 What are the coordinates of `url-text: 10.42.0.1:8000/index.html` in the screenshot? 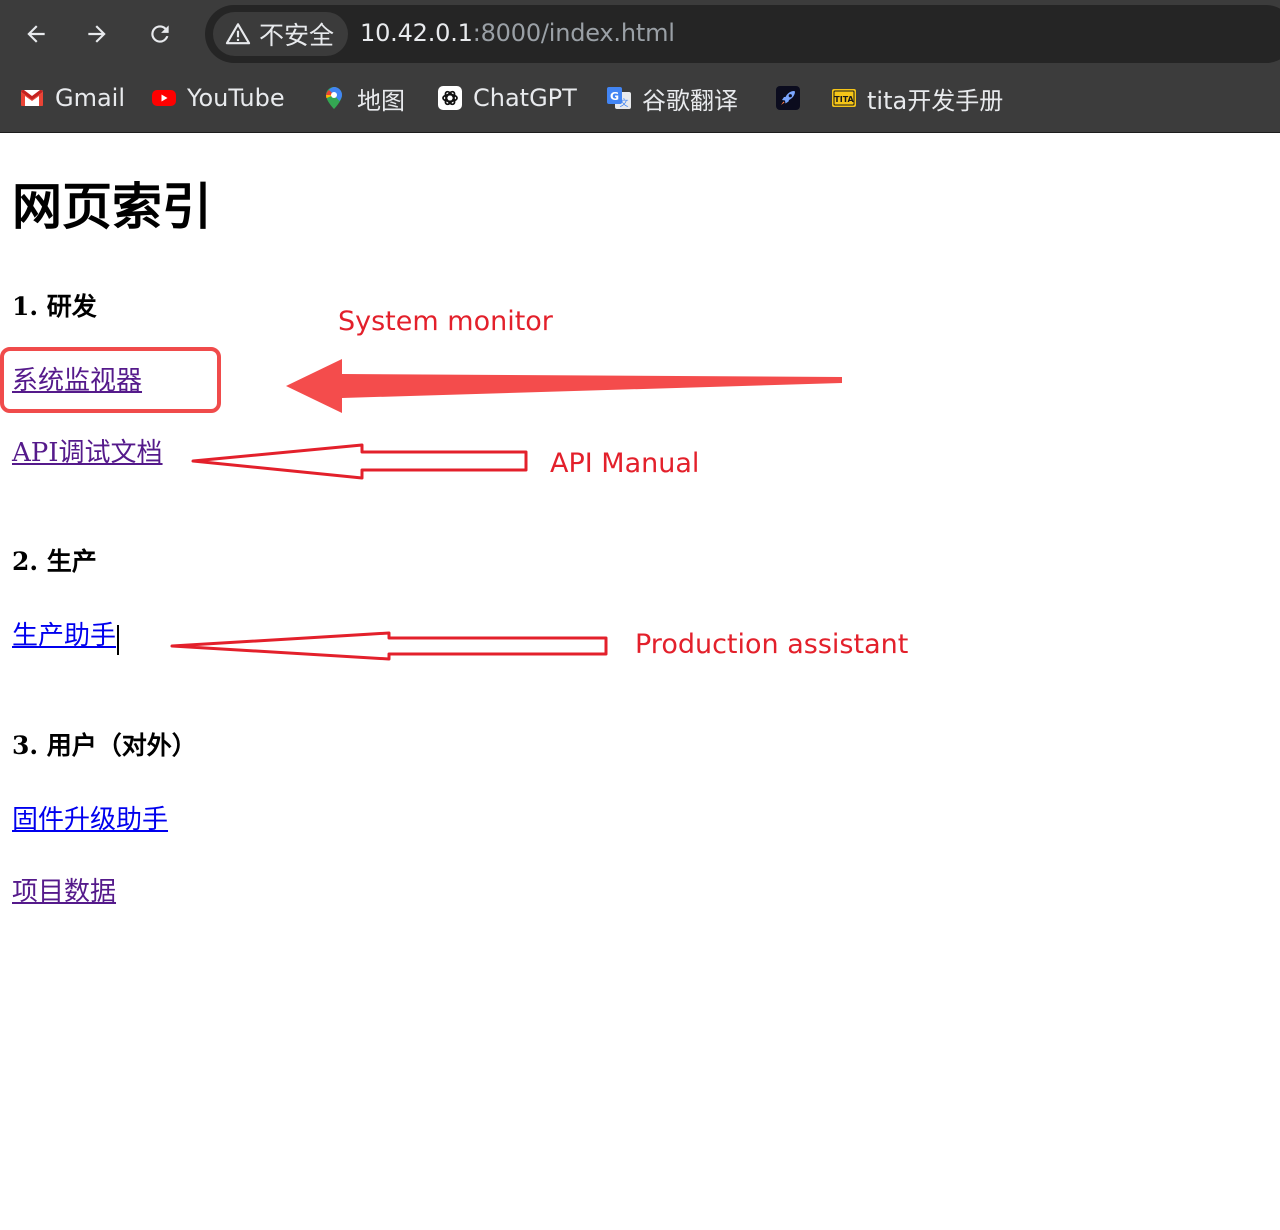 It's located at (517, 33).